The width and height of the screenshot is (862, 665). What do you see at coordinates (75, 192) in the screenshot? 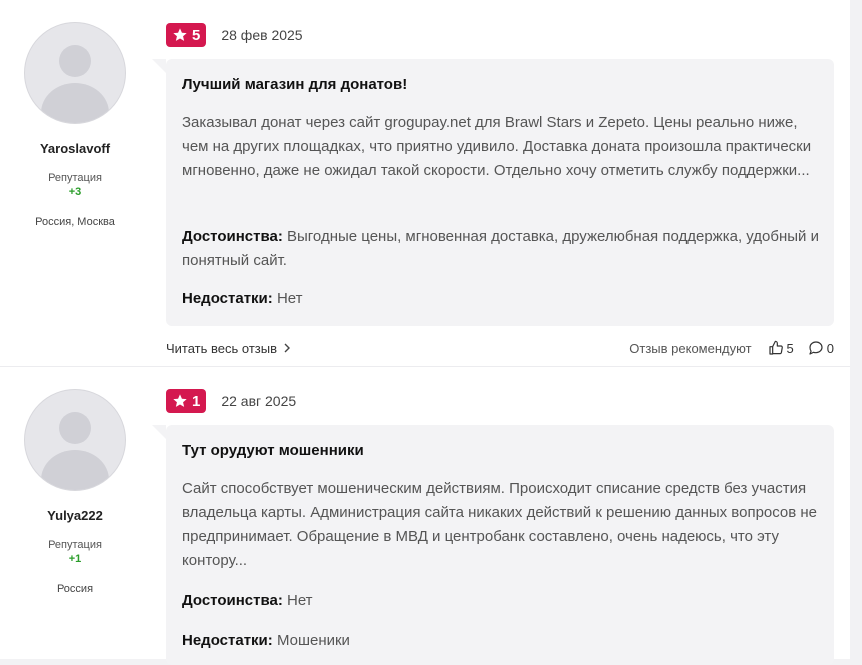
I see `reputation-value: +3` at bounding box center [75, 192].